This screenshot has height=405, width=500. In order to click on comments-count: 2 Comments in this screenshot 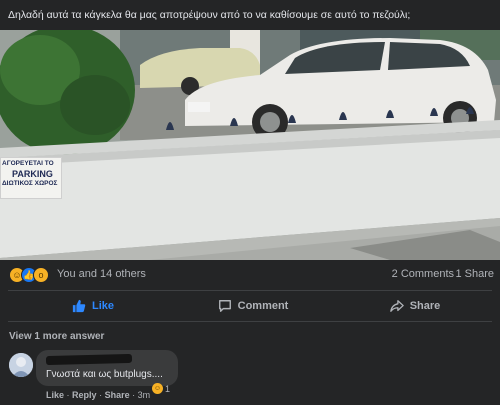, I will do `click(423, 274)`.